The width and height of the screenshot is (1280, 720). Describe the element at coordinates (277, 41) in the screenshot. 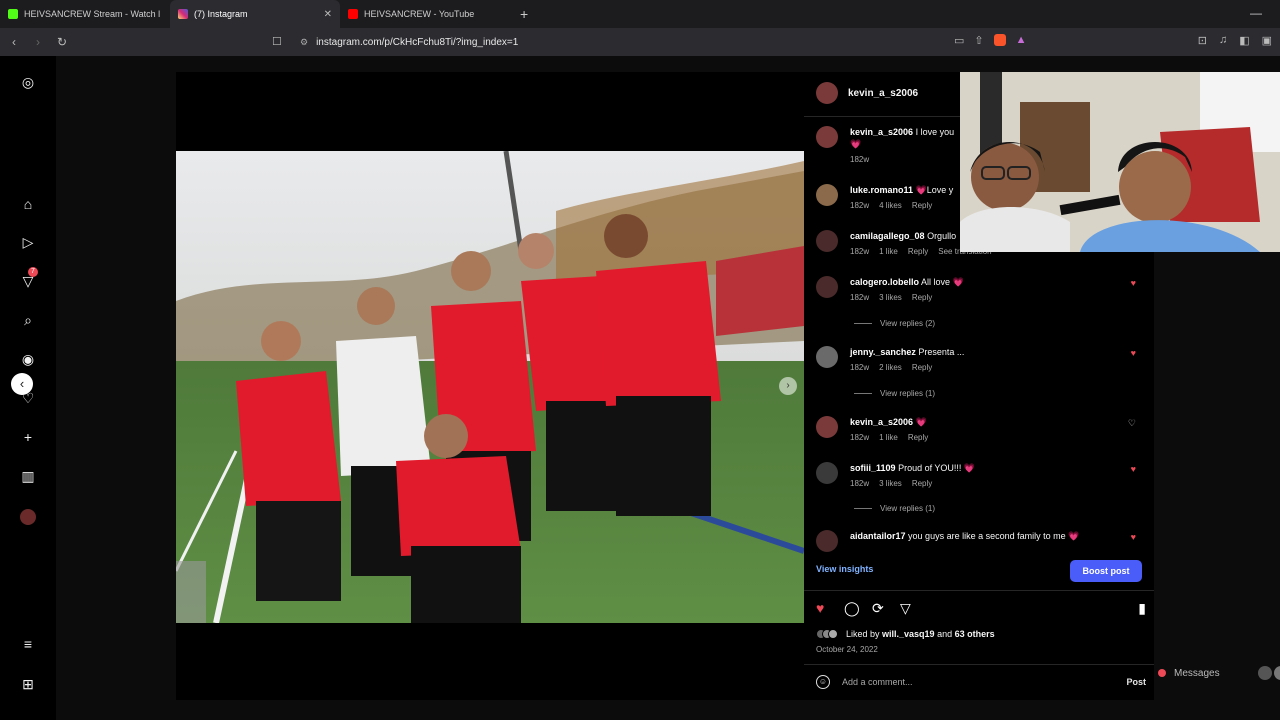

I see `bookmark-icon: ☐` at that location.